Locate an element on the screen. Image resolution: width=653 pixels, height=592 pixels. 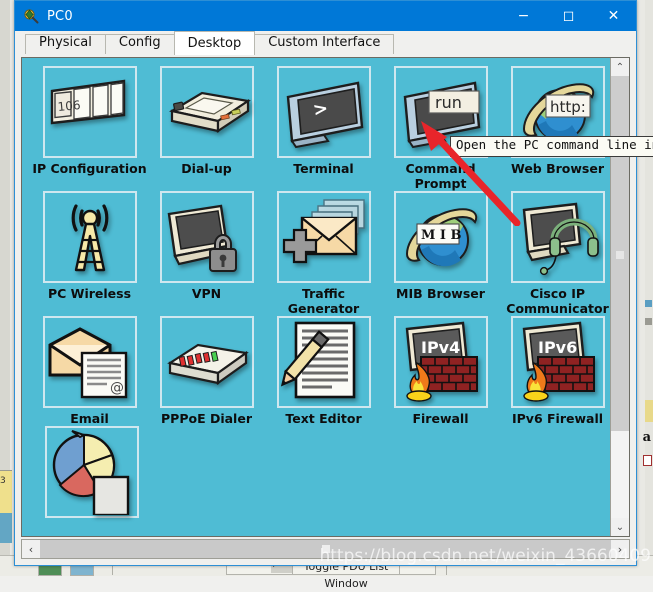
traffic-generator-icon is located at coordinates (323, 237).